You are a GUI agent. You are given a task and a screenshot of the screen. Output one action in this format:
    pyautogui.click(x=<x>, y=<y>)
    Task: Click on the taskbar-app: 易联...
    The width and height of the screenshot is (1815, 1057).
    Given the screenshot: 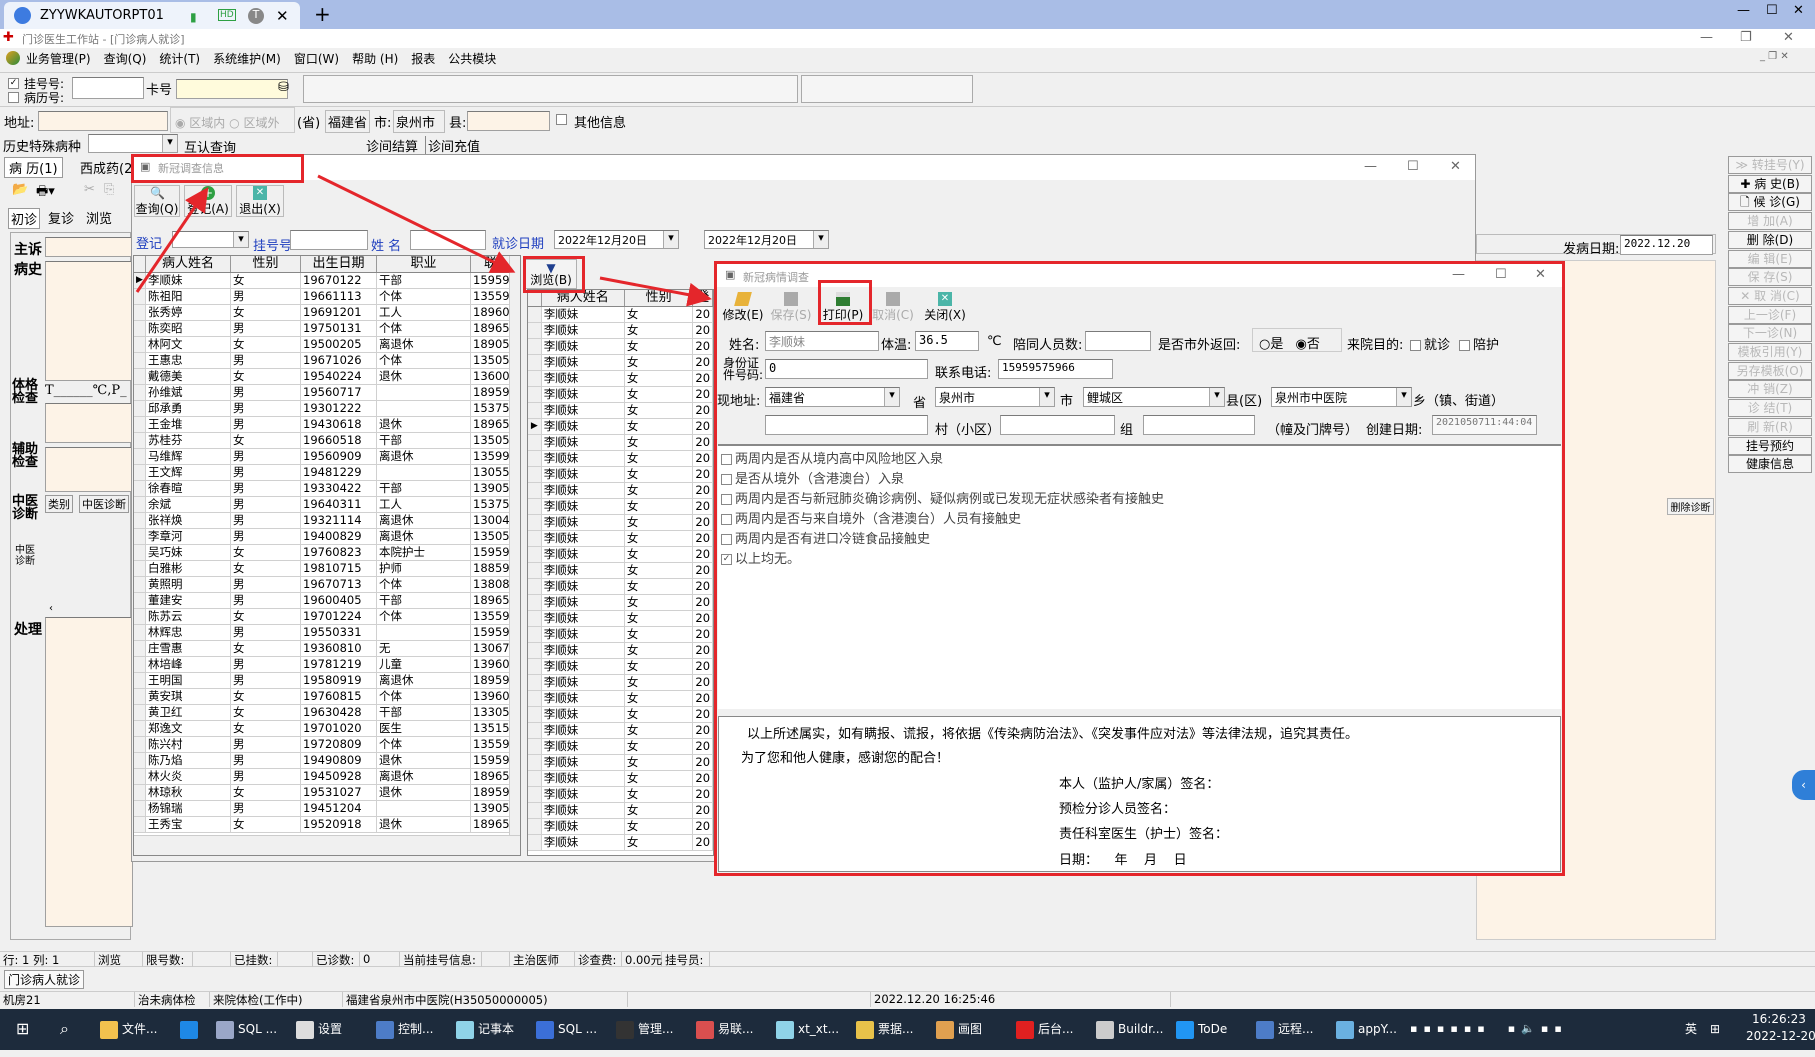 What is the action you would take?
    pyautogui.click(x=724, y=1029)
    